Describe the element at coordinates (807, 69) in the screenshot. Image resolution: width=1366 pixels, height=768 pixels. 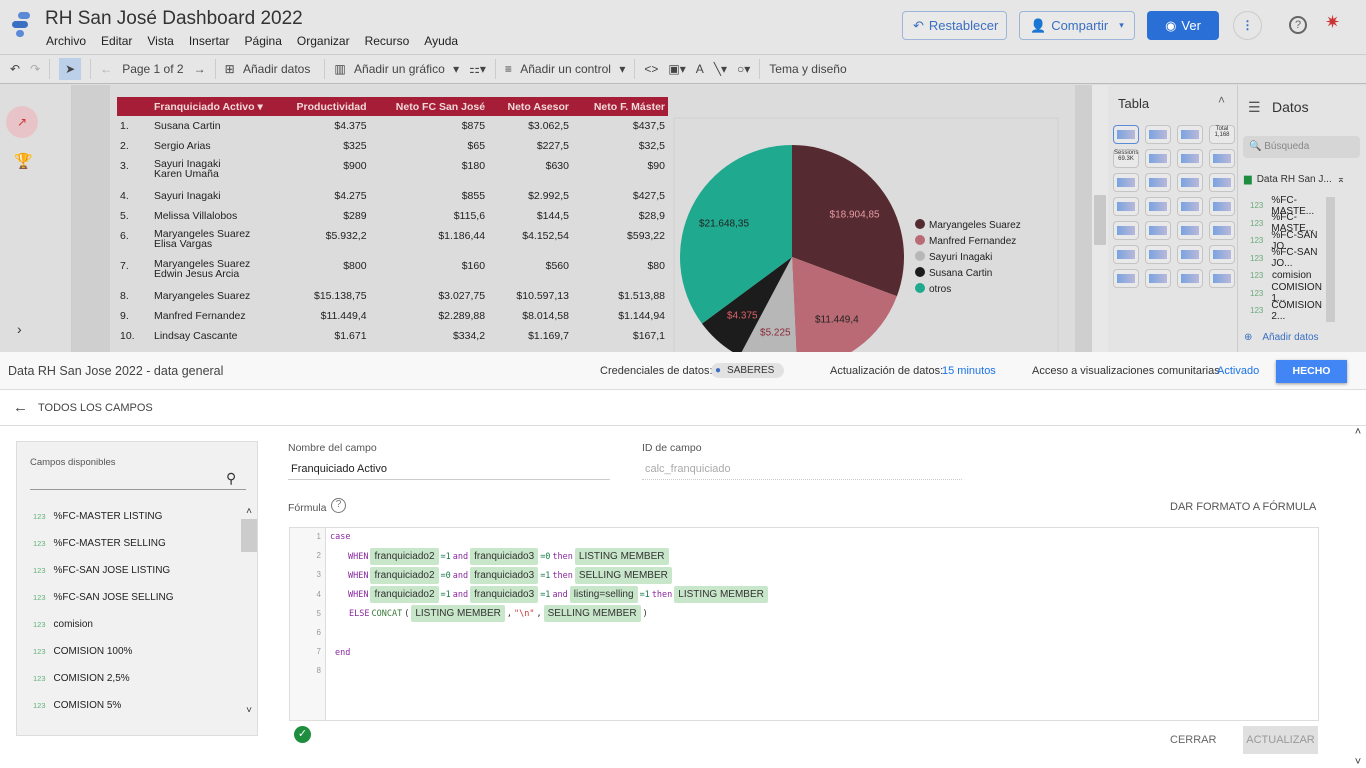
I see `theme-layout-button: Tema y diseño` at that location.